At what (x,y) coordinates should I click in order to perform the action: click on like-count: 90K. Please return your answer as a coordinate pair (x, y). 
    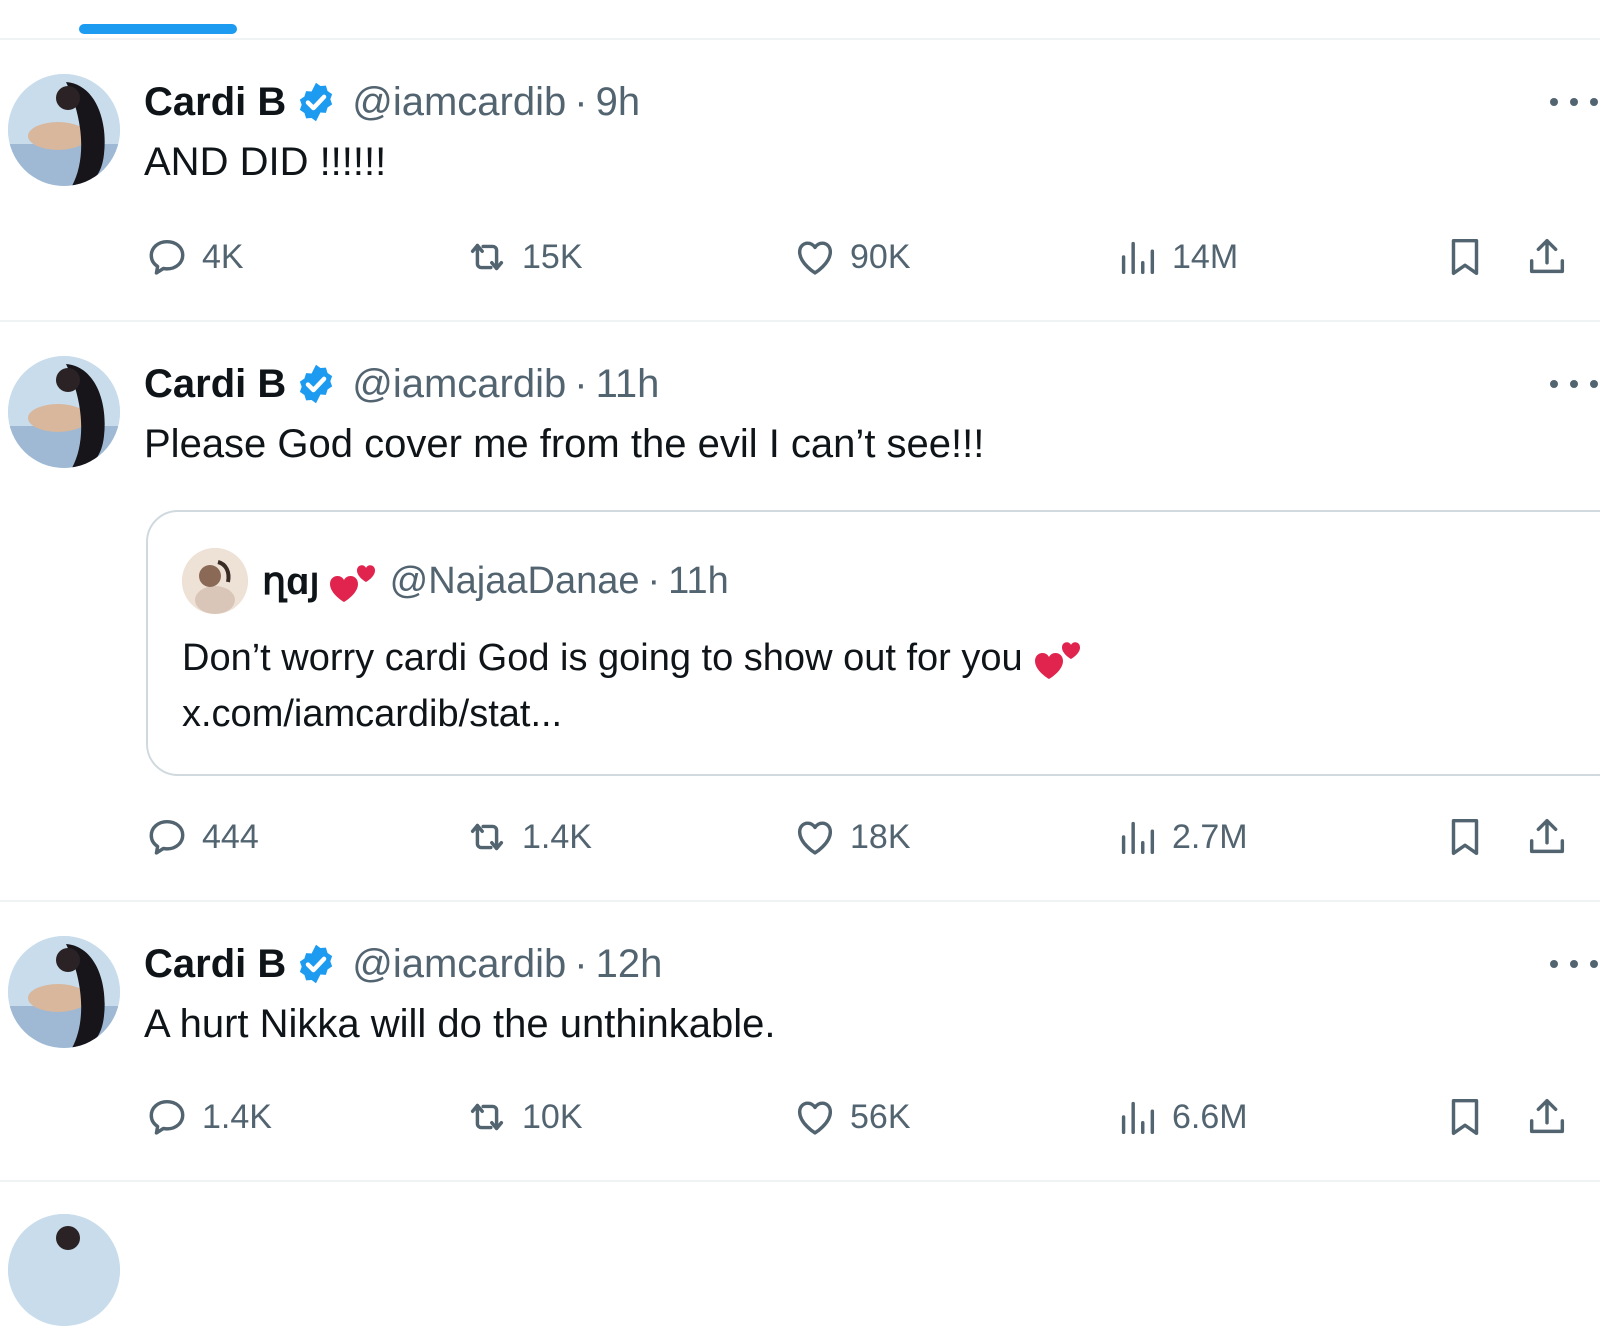
    Looking at the image, I should click on (880, 256).